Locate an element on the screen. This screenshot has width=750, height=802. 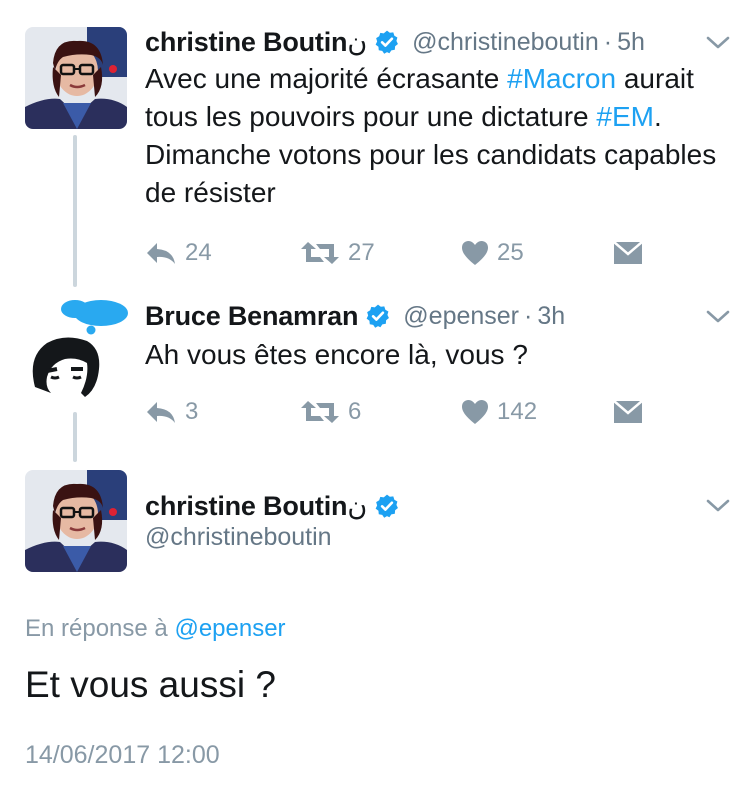
reply-button: 3 is located at coordinates (171, 412).